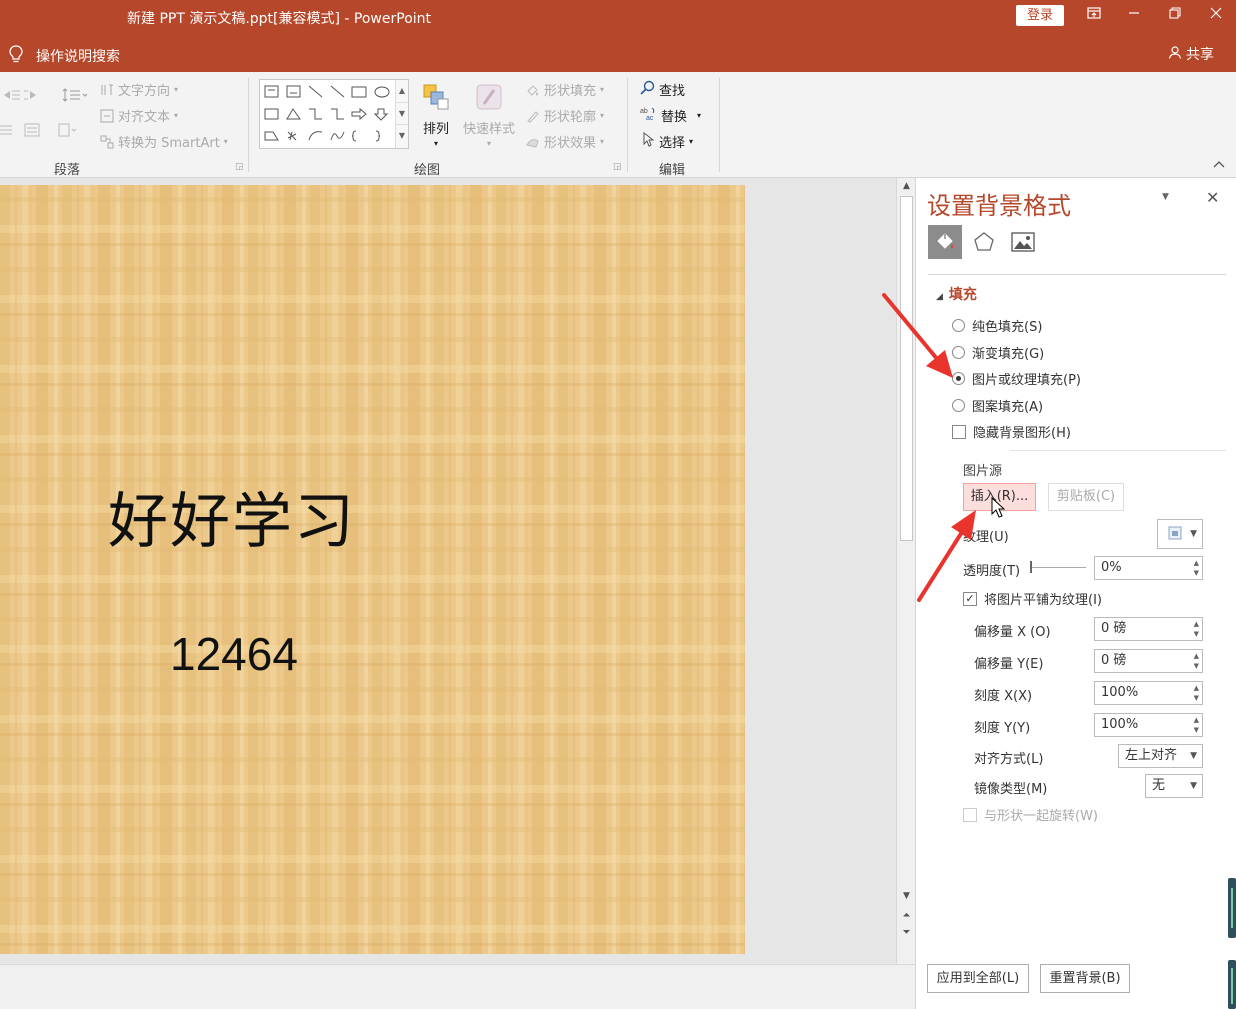 The width and height of the screenshot is (1236, 1009). What do you see at coordinates (1040, 15) in the screenshot?
I see `login-button: 登录` at bounding box center [1040, 15].